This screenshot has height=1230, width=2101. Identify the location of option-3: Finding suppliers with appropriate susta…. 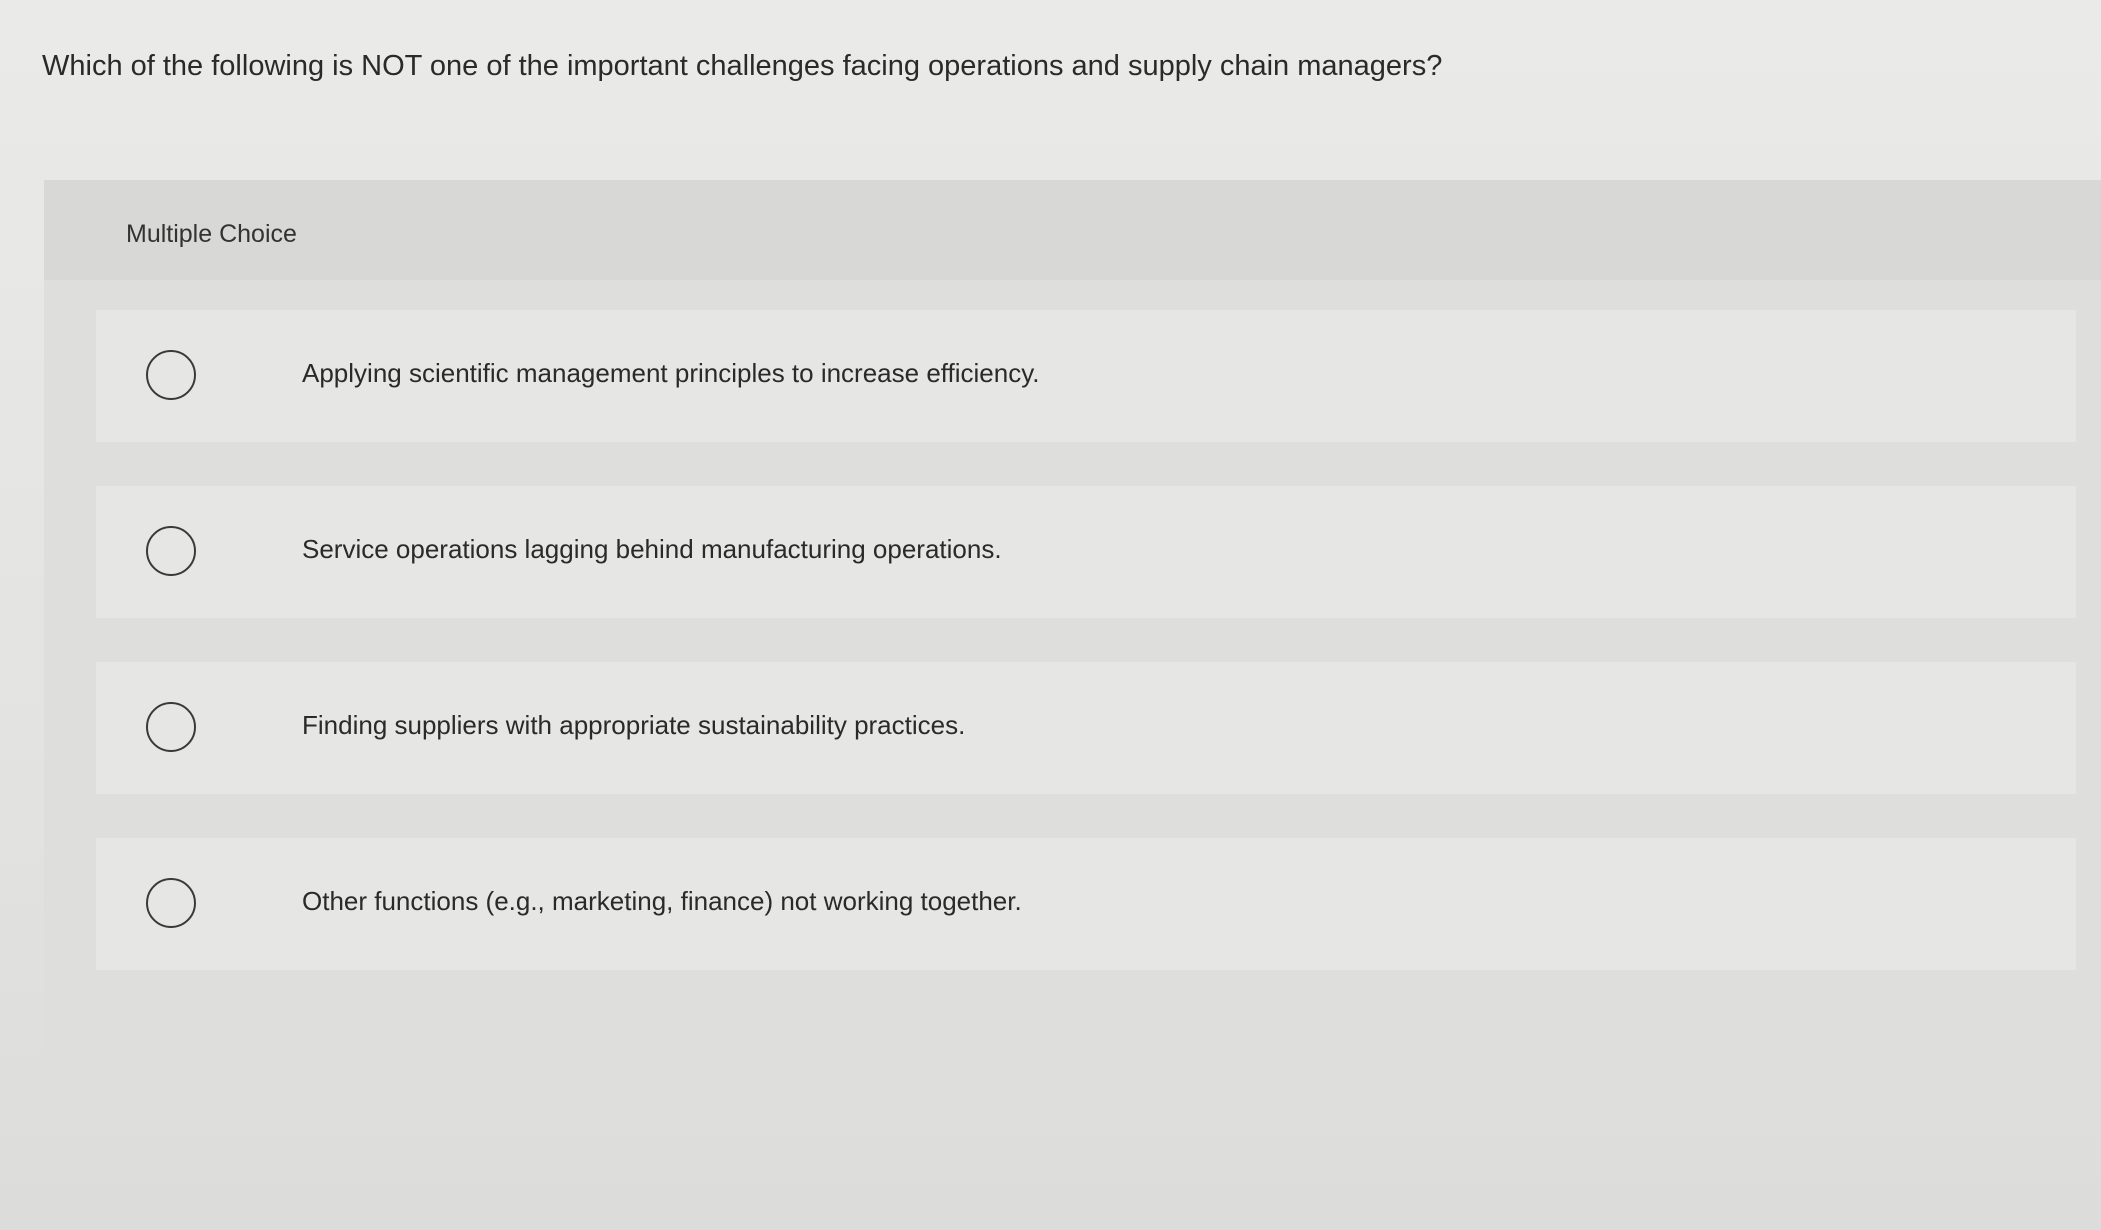
(1086, 728).